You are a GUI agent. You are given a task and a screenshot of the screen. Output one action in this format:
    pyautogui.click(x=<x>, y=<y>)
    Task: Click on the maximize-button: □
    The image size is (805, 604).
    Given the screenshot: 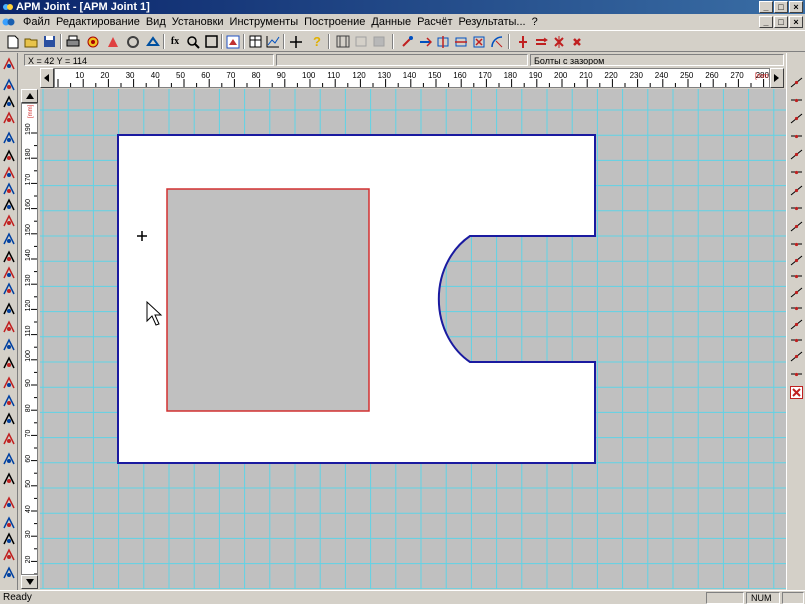 What is the action you would take?
    pyautogui.click(x=781, y=7)
    